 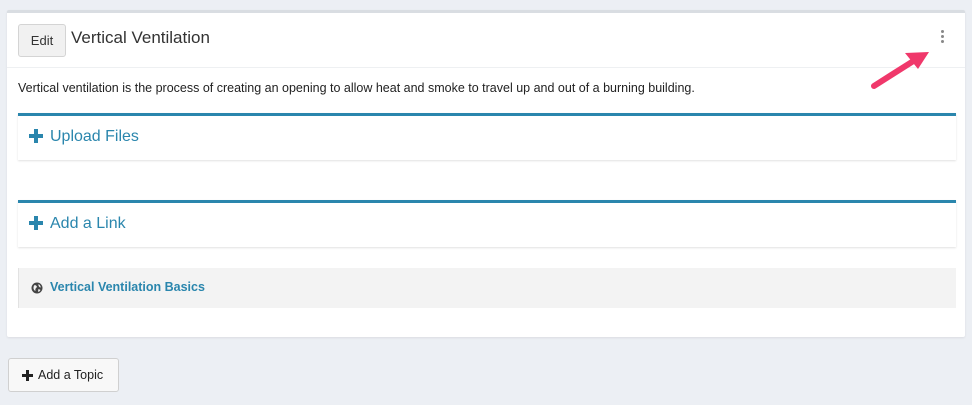 I want to click on topic-header: Edit Vertical Ventilation, so click(x=486, y=40).